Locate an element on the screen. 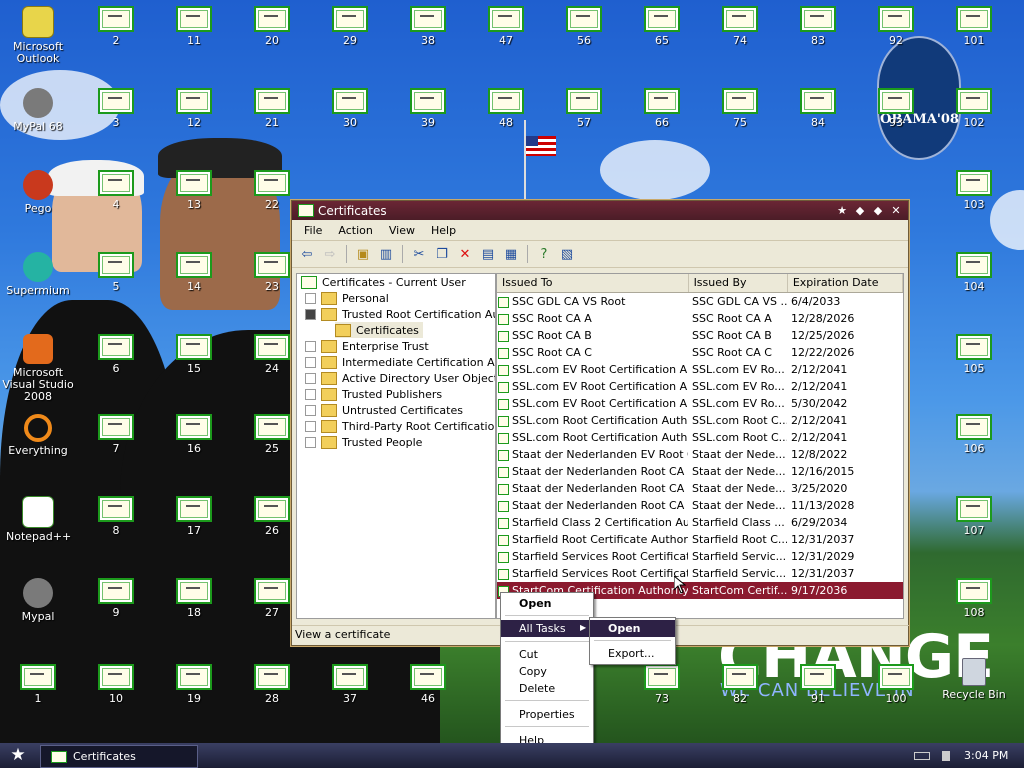  menu-help: Help is located at coordinates (443, 230).